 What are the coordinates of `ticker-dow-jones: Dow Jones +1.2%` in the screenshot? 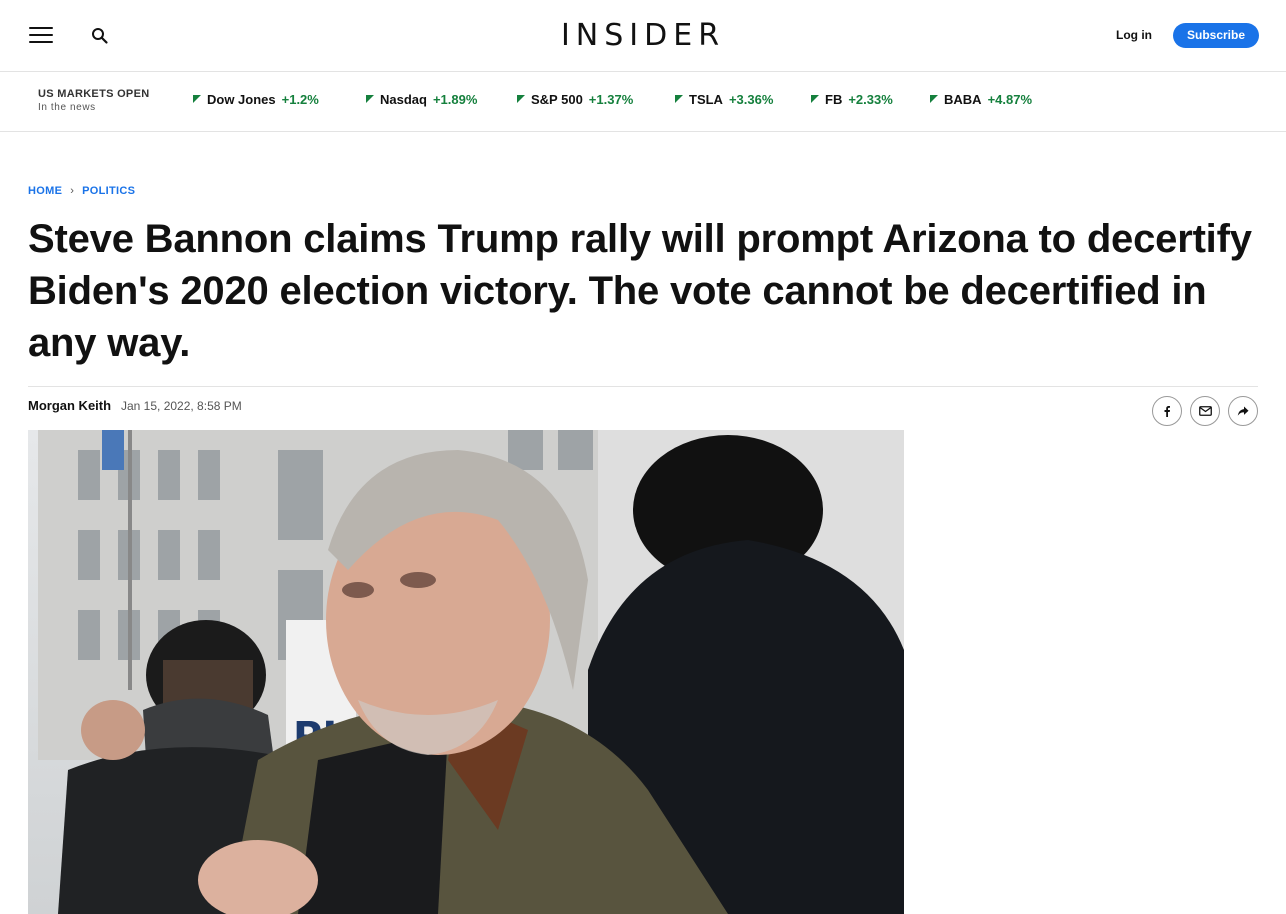 It's located at (256, 99).